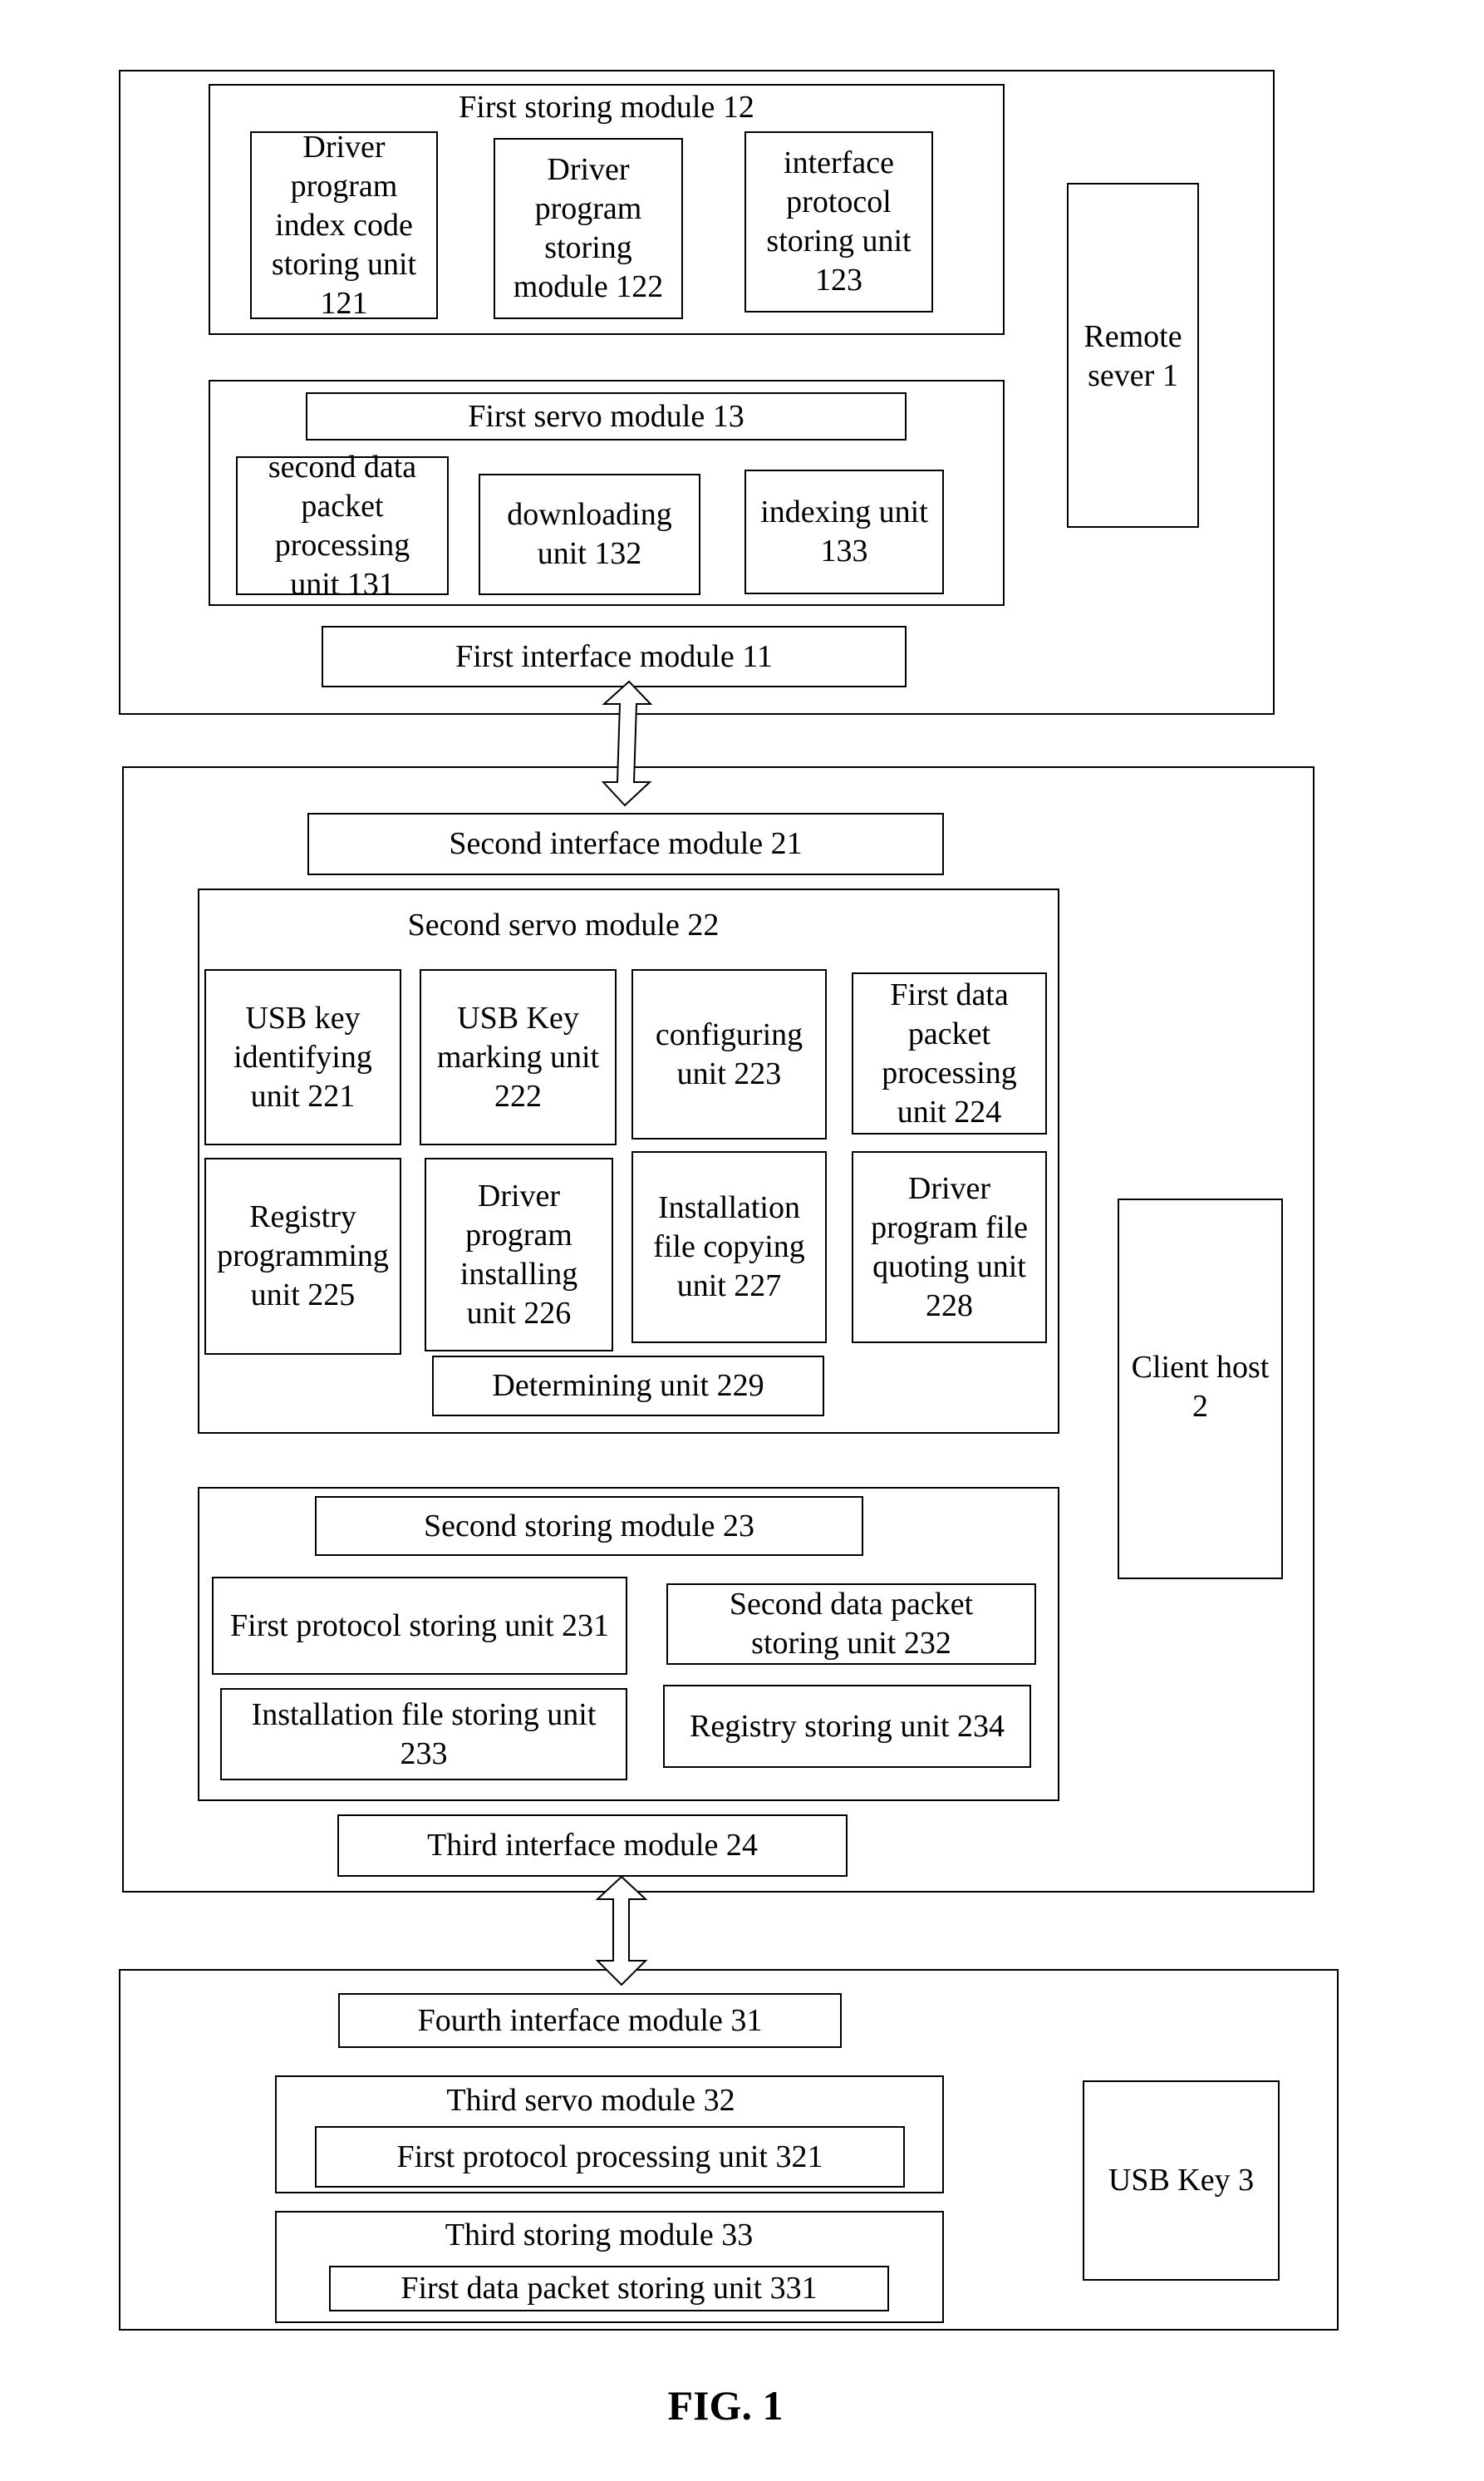  I want to click on first-protocol-processing-unit-321: First protocol processing unit 321, so click(610, 2157).